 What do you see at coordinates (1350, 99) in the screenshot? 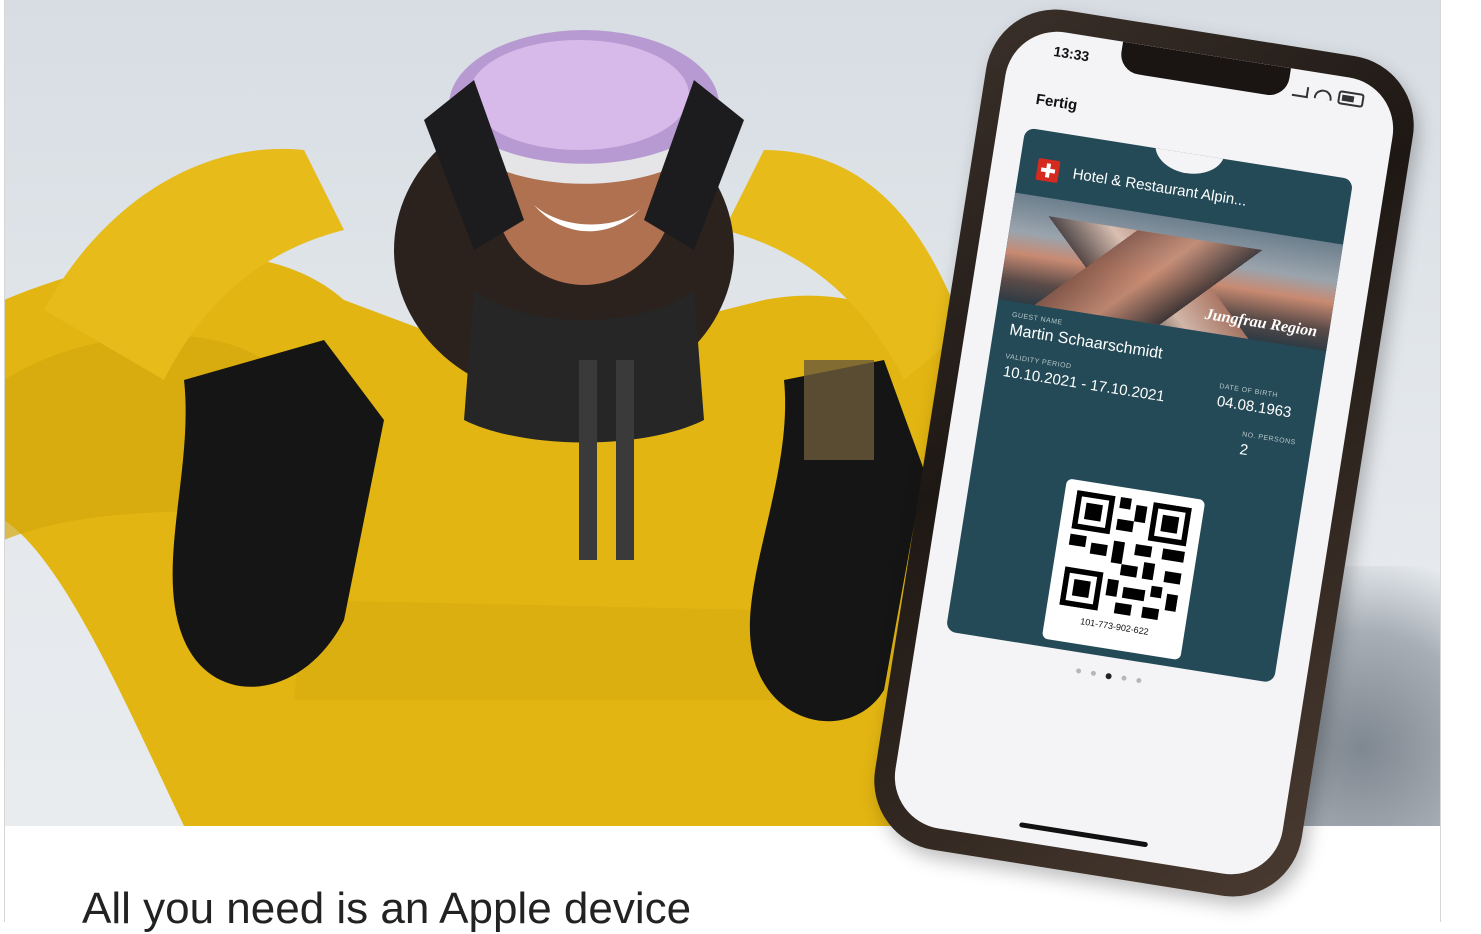
I see `battery-icon` at bounding box center [1350, 99].